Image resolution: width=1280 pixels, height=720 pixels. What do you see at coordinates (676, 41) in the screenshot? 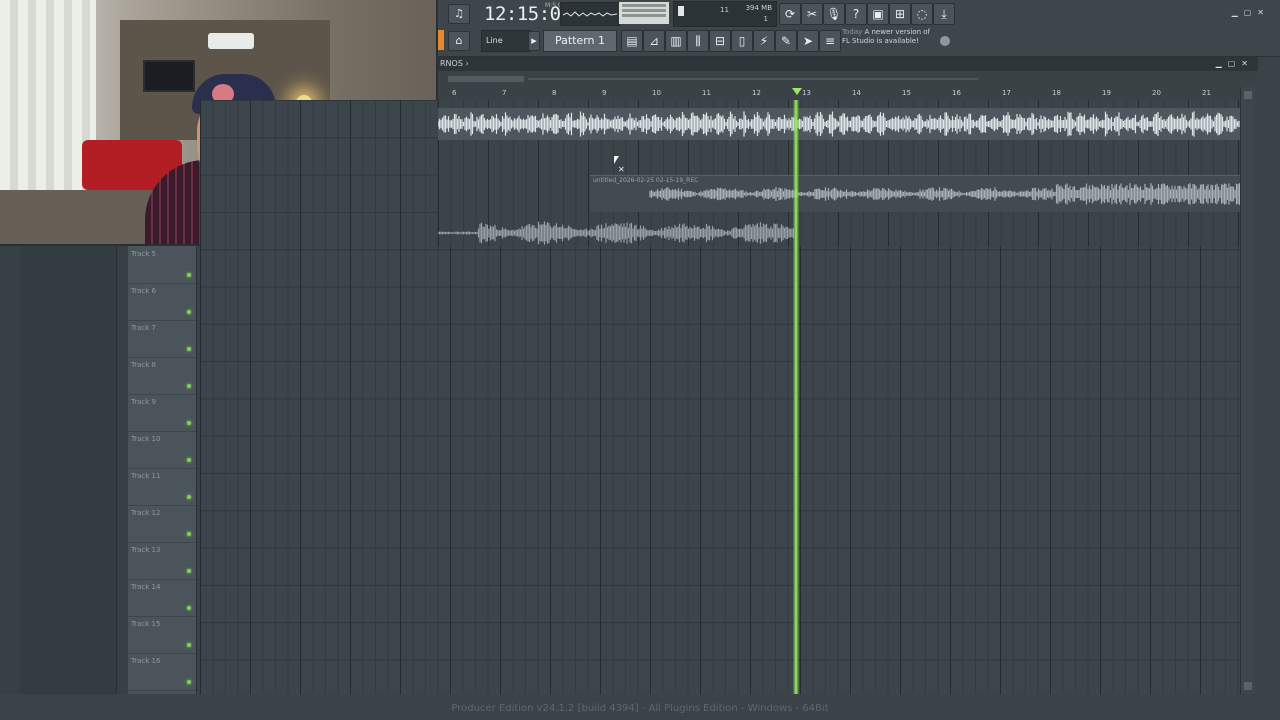
I see `channel-rack-icon: ▥` at bounding box center [676, 41].